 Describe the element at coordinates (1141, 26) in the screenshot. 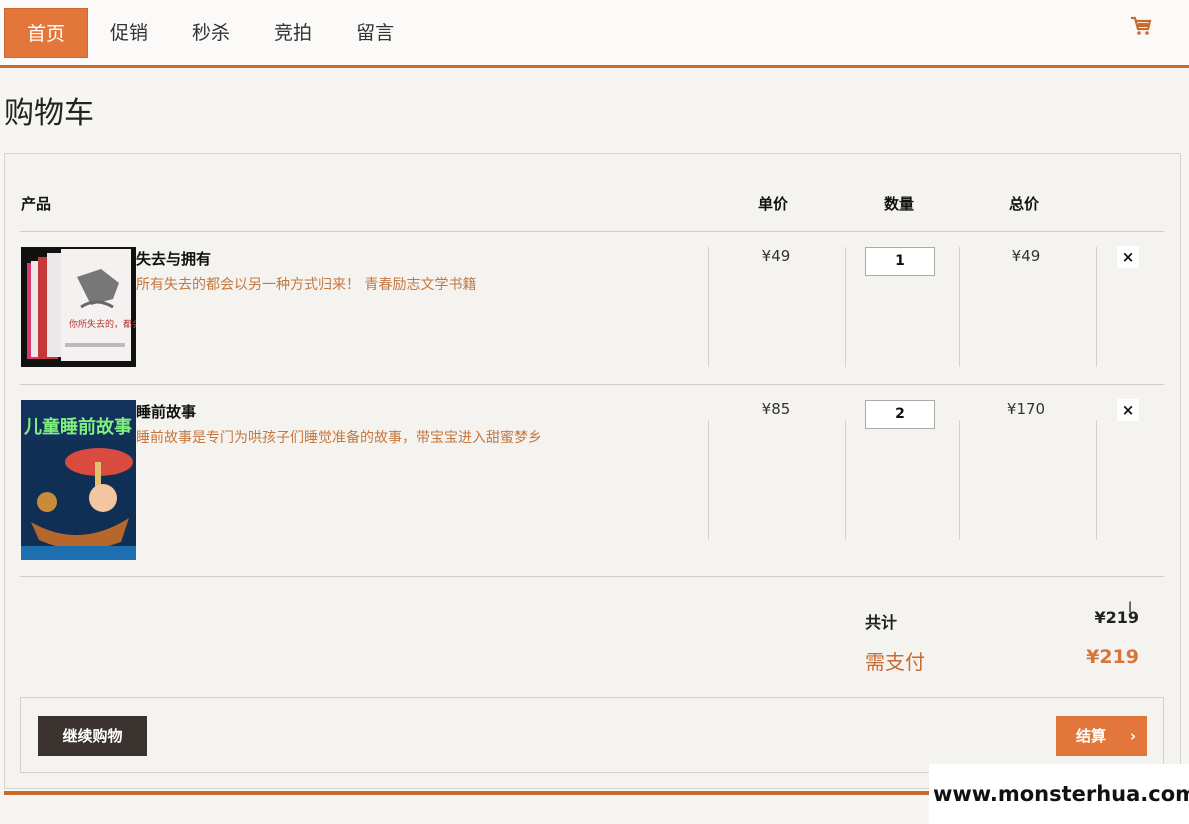

I see `shopping-cart-icon` at that location.